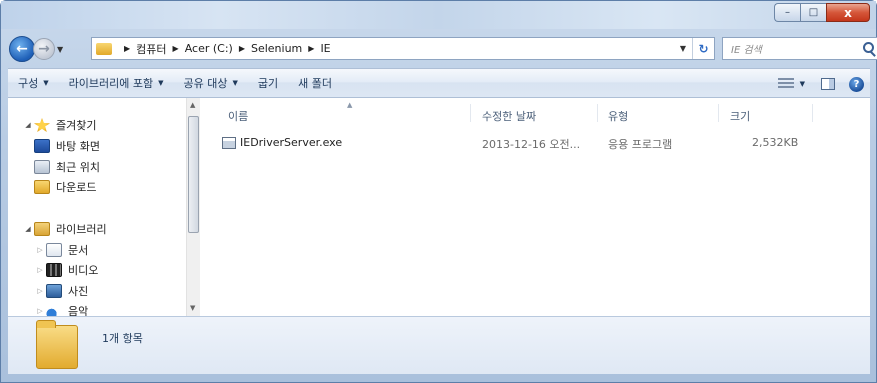  What do you see at coordinates (509, 116) in the screenshot?
I see `column-header-modified: 수정한 날짜` at bounding box center [509, 116].